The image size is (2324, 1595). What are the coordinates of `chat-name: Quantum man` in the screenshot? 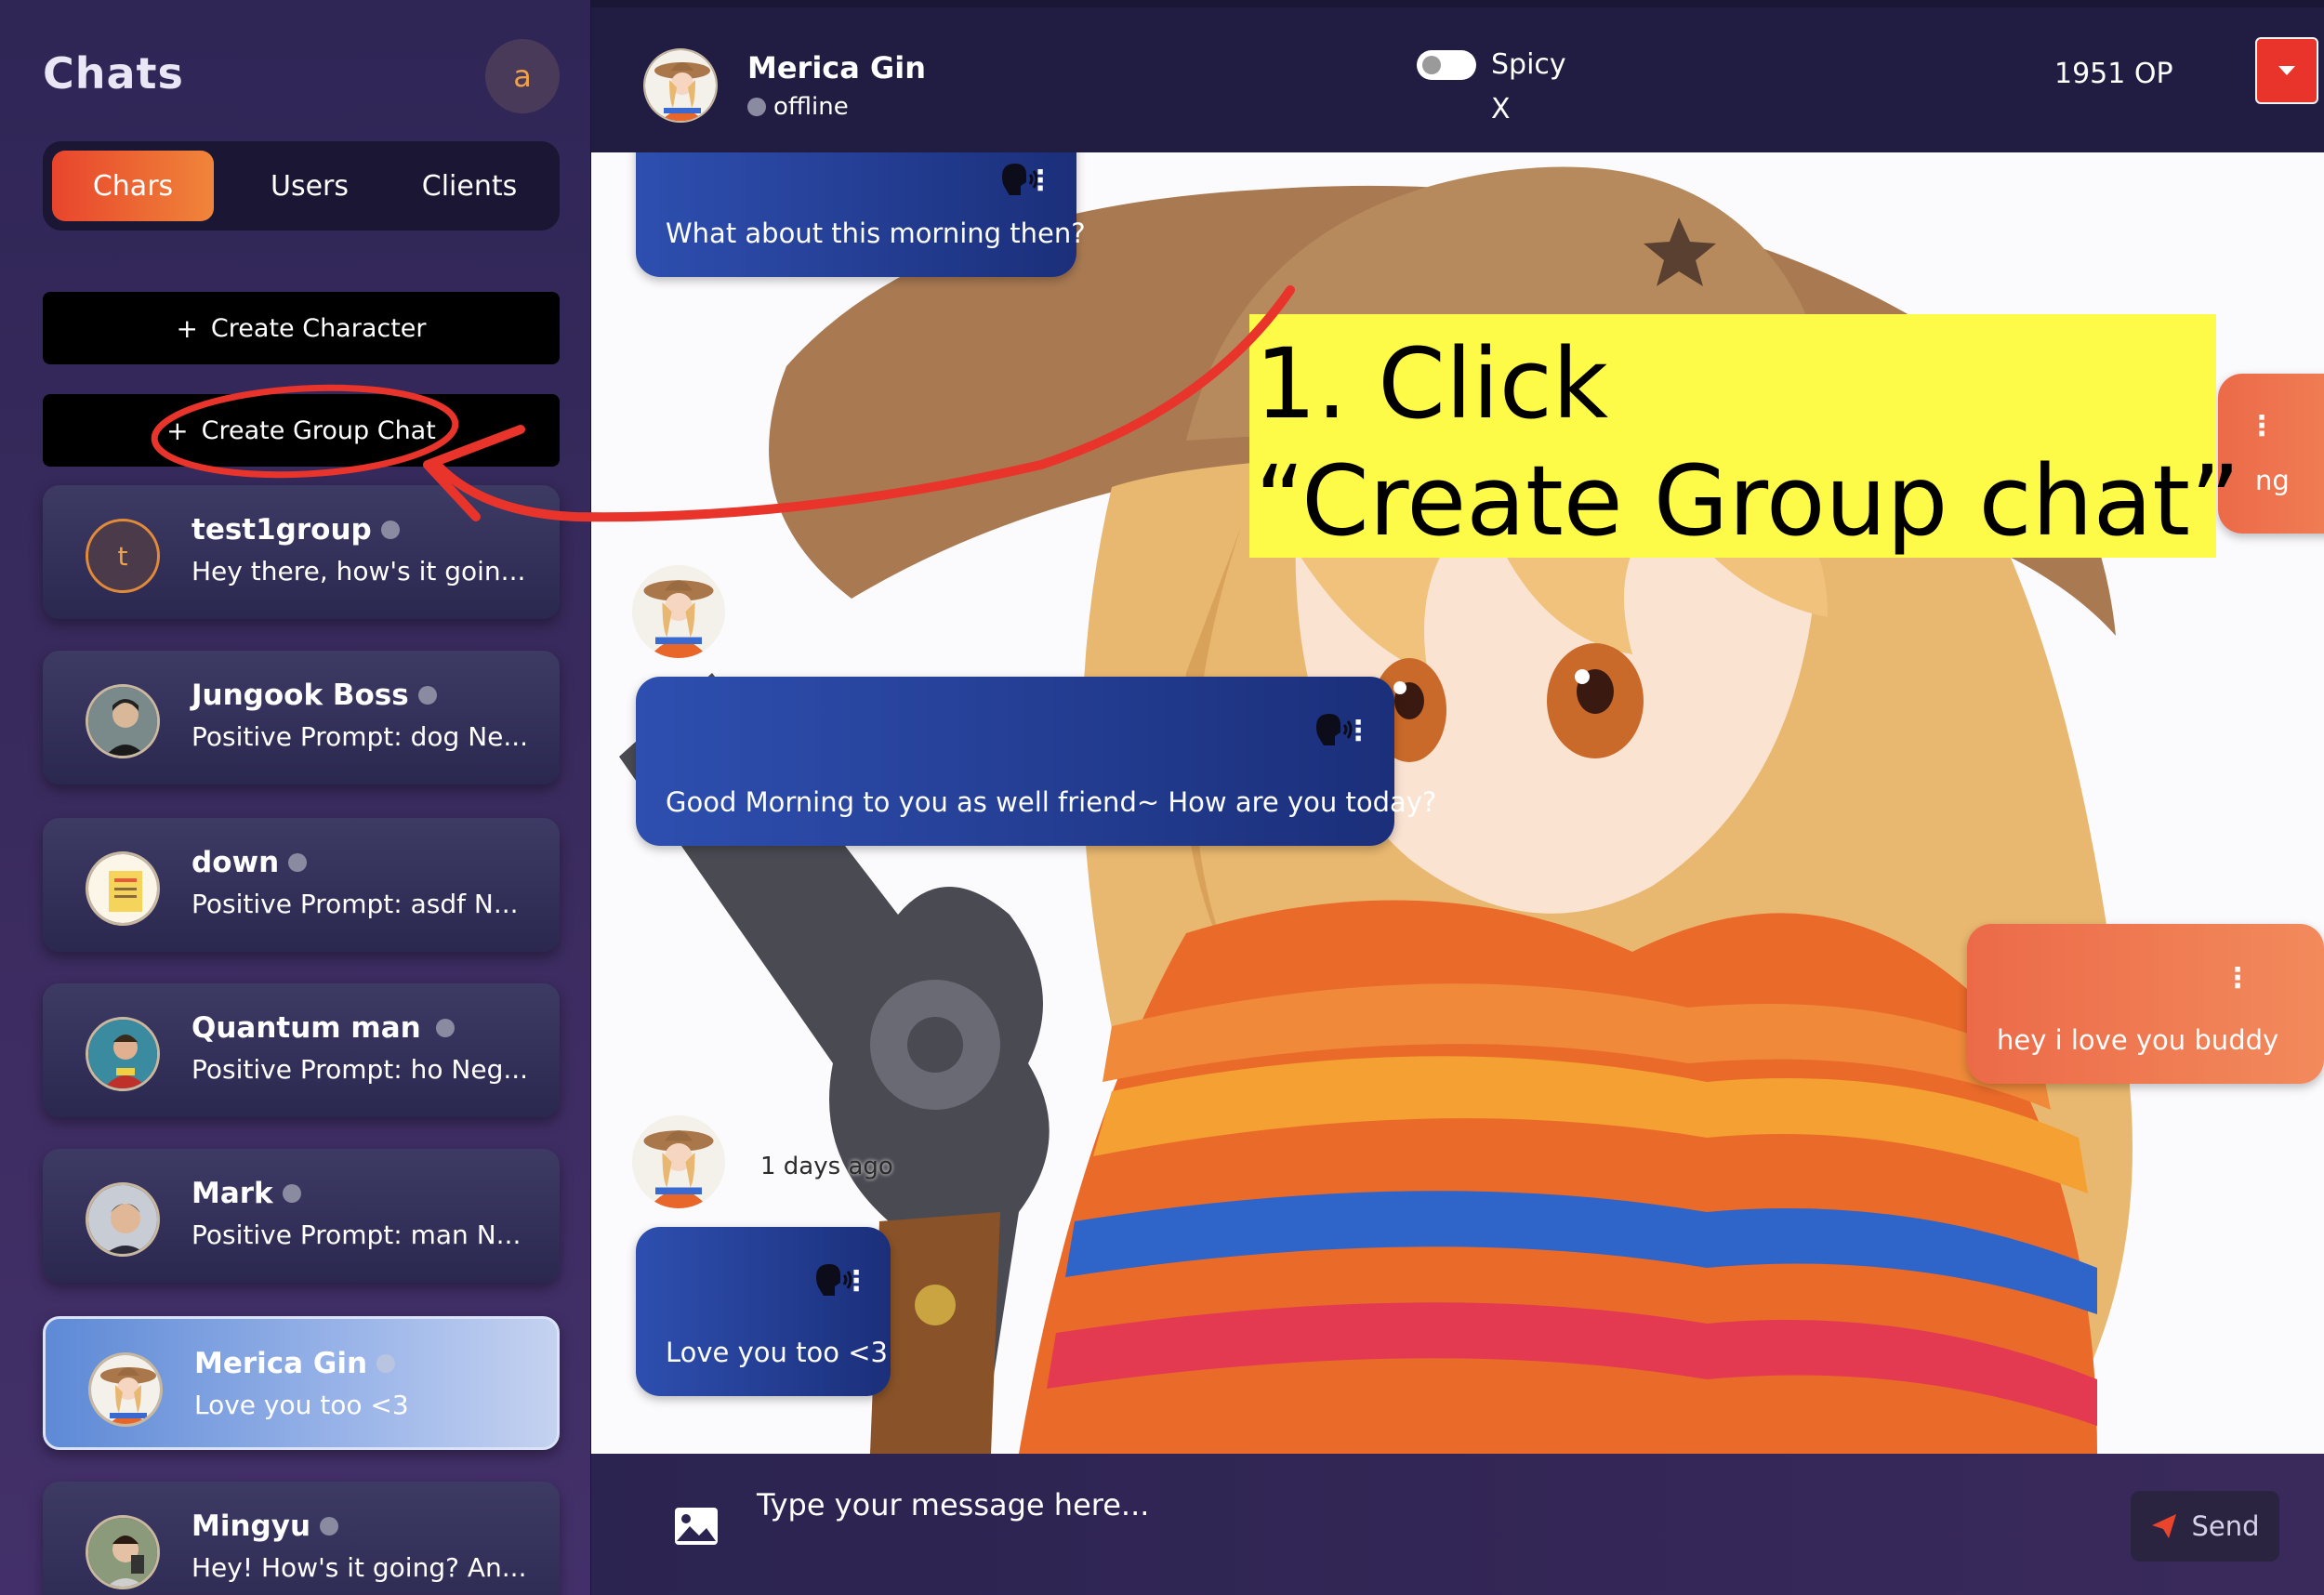 It's located at (306, 1028).